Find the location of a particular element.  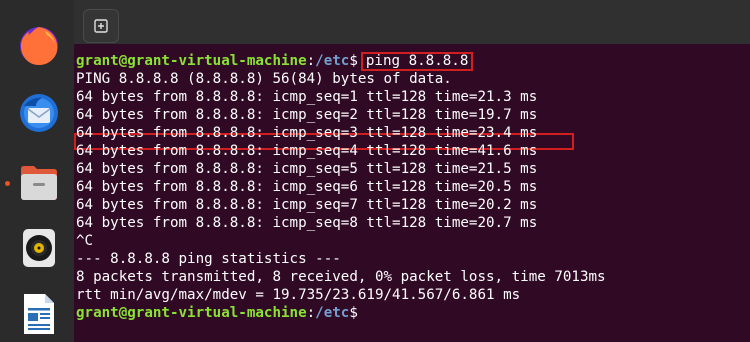

output-line: ^C is located at coordinates (85, 241).